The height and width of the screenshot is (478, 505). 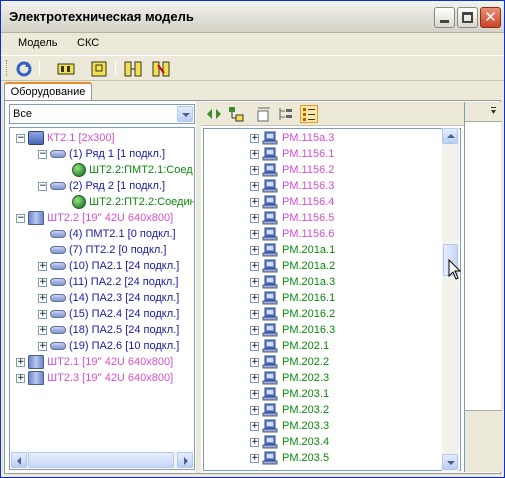 I want to click on vertical-scrollbar, so click(x=450, y=299).